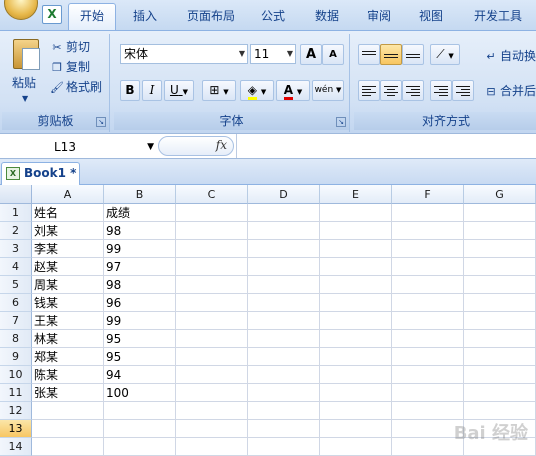 The height and width of the screenshot is (456, 536). I want to click on cell-a5: 周某, so click(68, 285).